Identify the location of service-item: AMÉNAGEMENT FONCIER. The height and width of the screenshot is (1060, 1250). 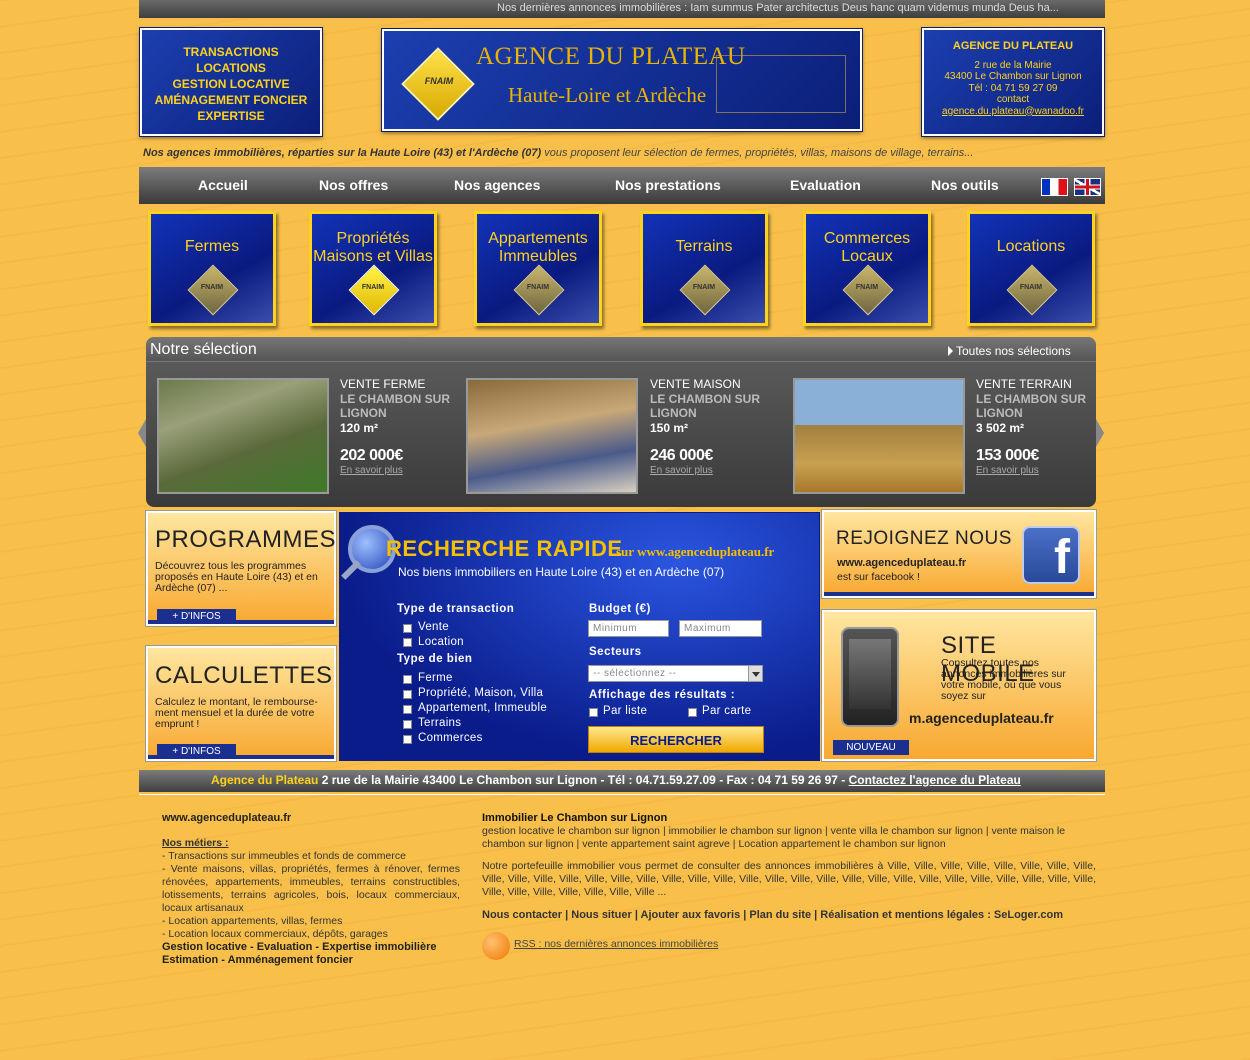
(231, 100).